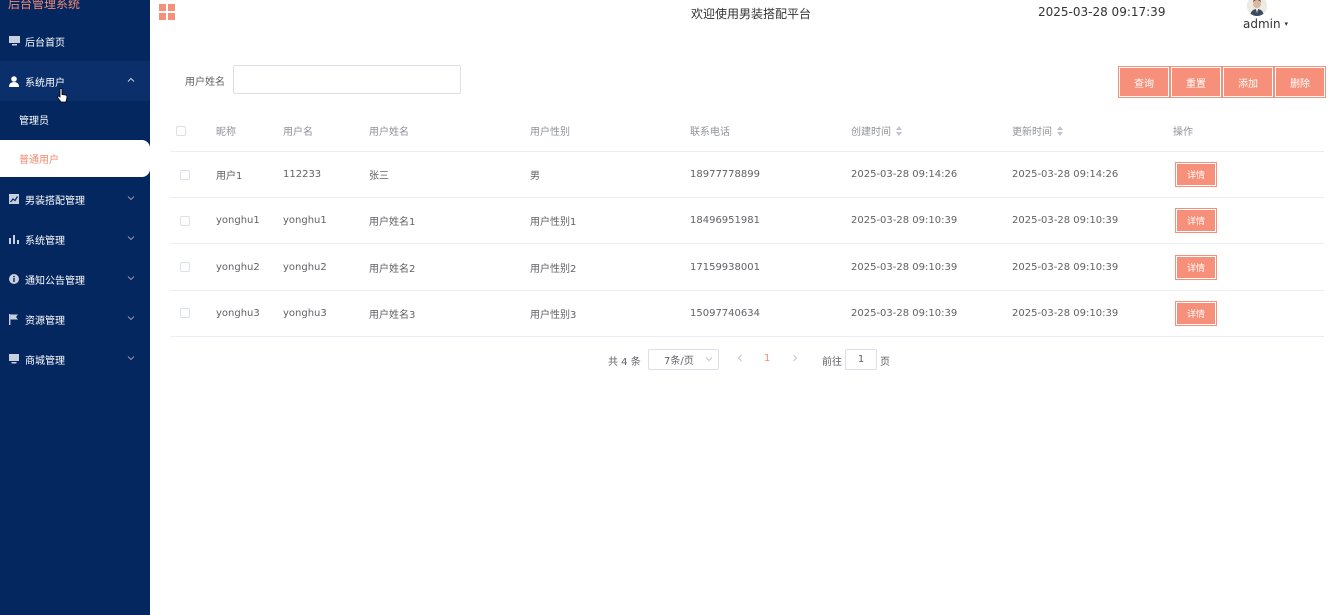 The image size is (1339, 615). What do you see at coordinates (55, 281) in the screenshot?
I see `sidebar-item-label: 通知公告管理` at bounding box center [55, 281].